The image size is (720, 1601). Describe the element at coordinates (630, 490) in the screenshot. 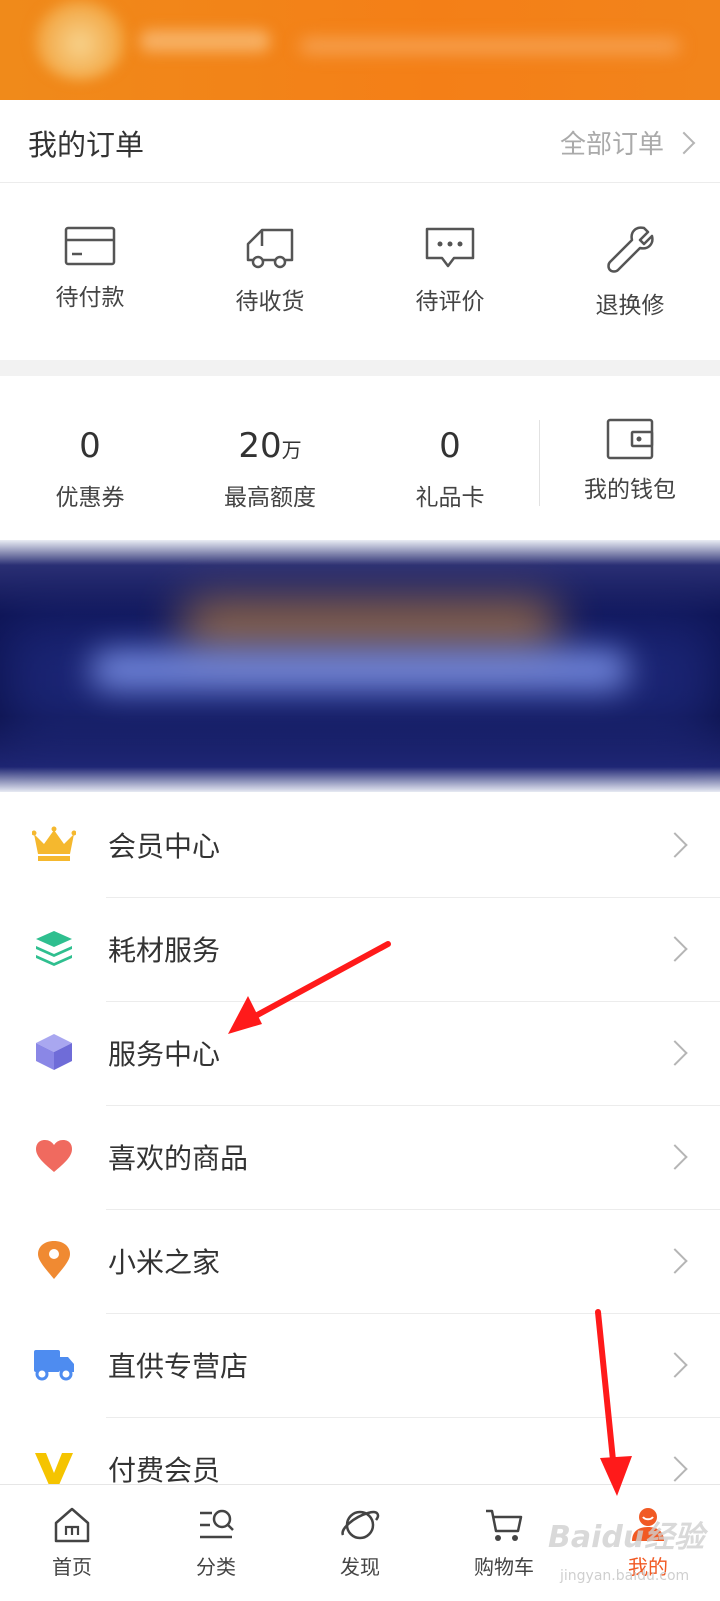

I see `my-wallet-label: 我的钱包` at that location.